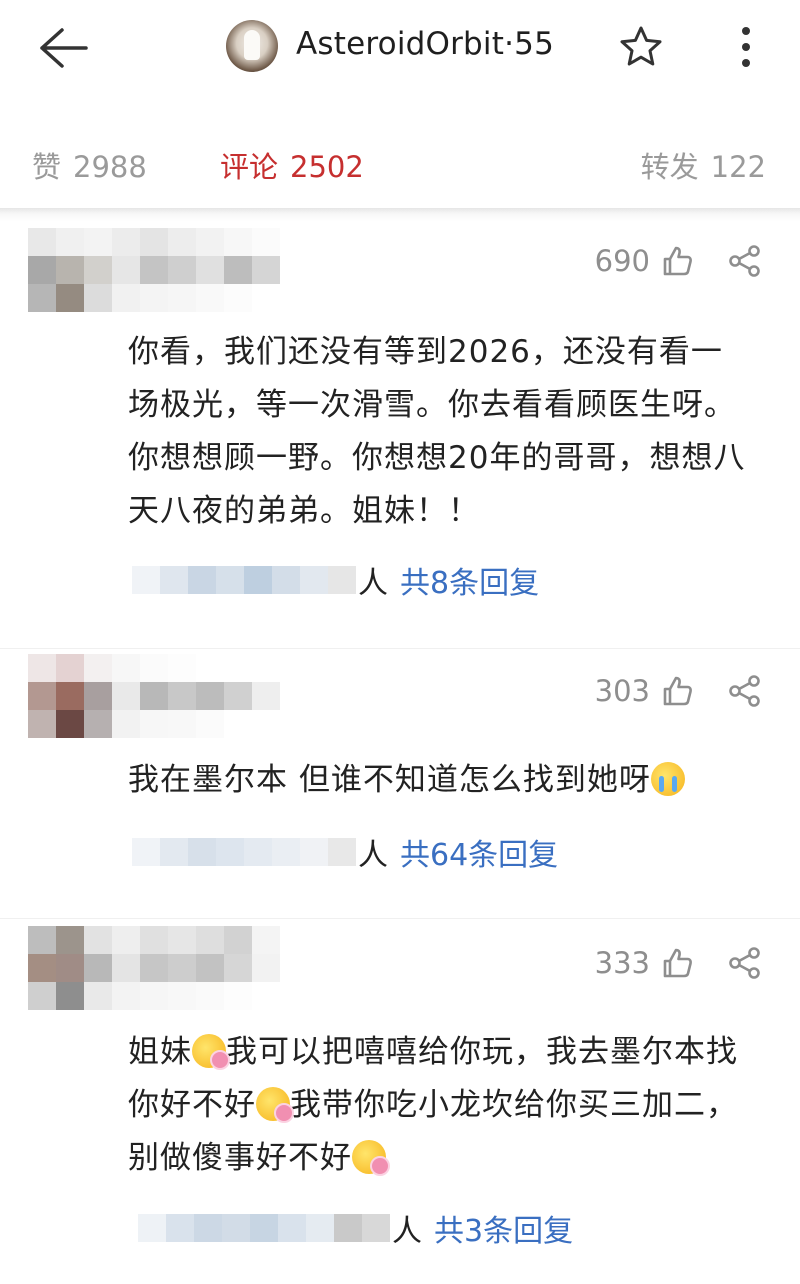 This screenshot has width=800, height=1284. I want to click on star-icon, so click(641, 47).